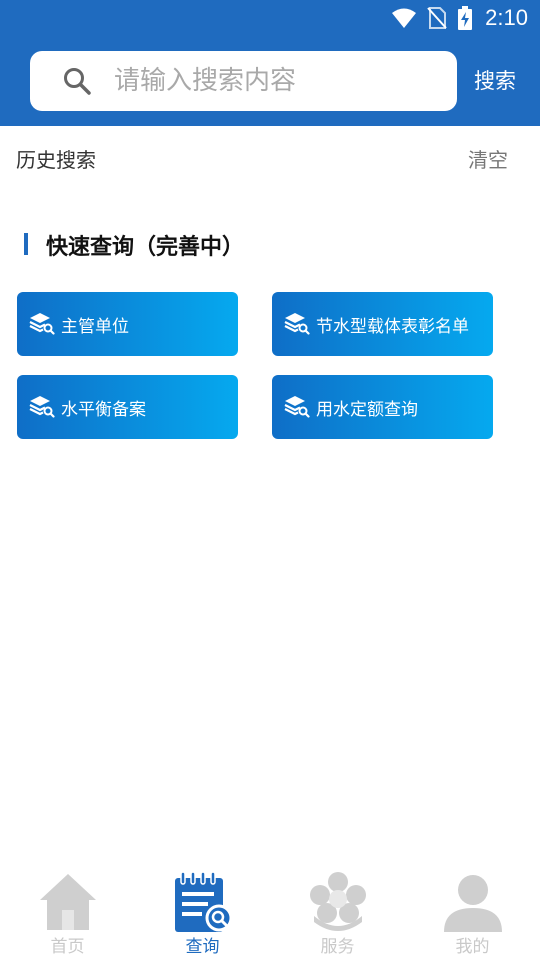  I want to click on quick-button-water-quota: 用水定额查询, so click(382, 407).